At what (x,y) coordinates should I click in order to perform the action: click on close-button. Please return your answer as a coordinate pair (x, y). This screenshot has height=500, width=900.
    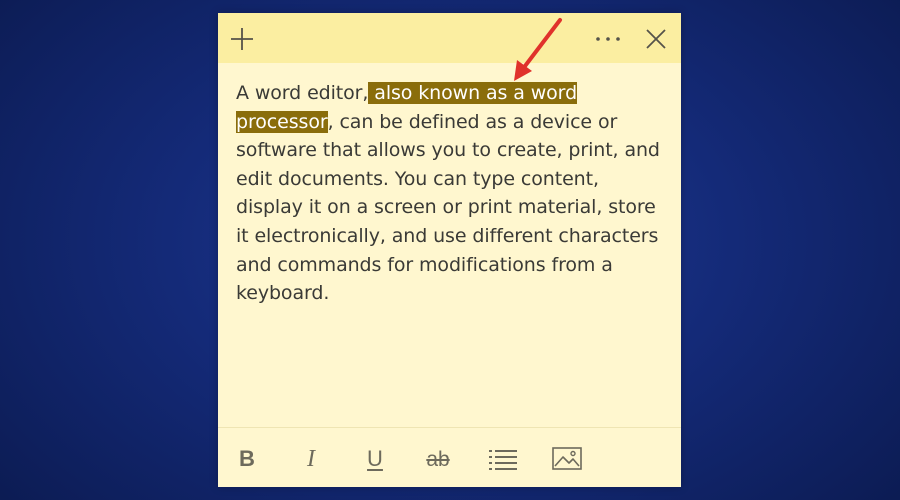
    Looking at the image, I should click on (656, 39).